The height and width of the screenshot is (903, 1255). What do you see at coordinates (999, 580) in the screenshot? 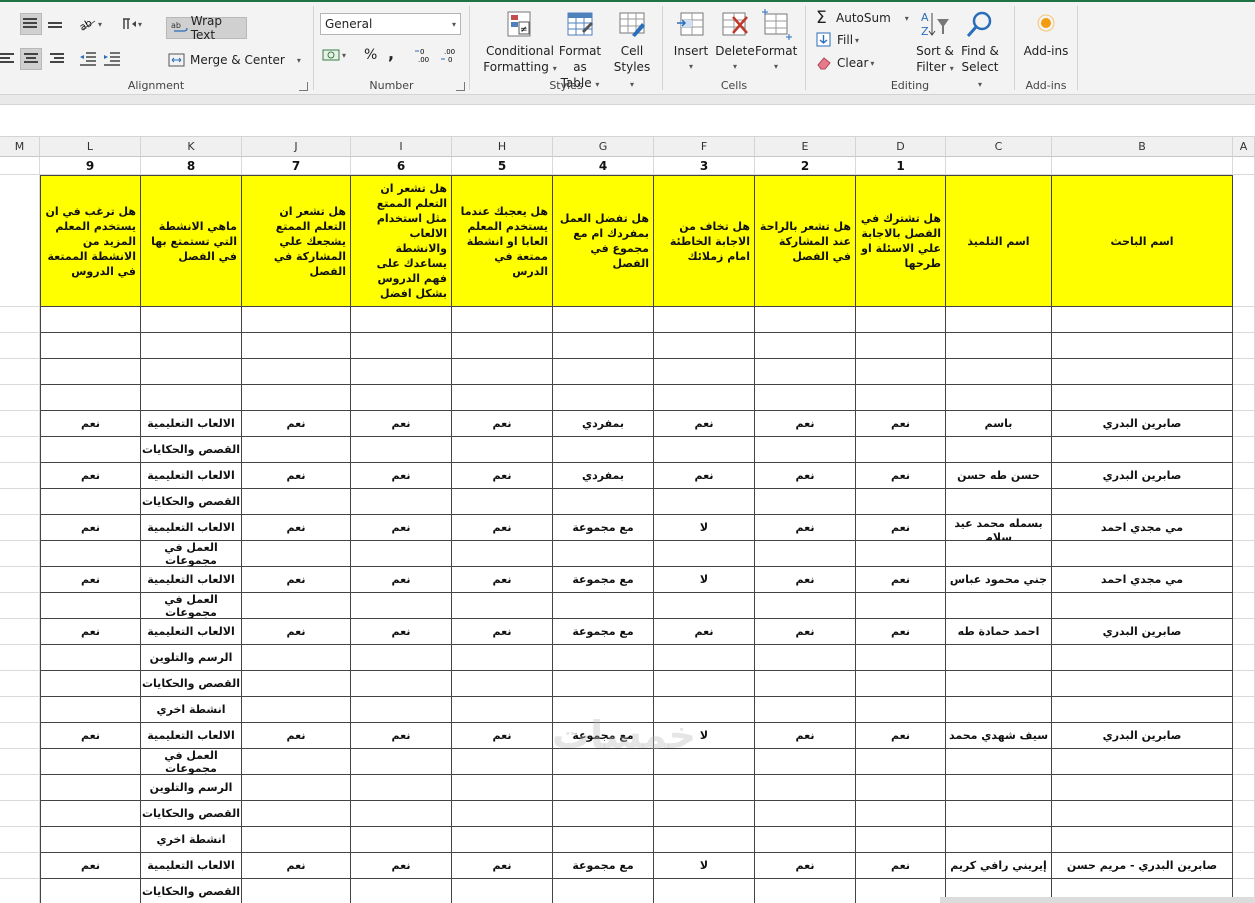
I see `table-cell: جني محمود عباس` at bounding box center [999, 580].